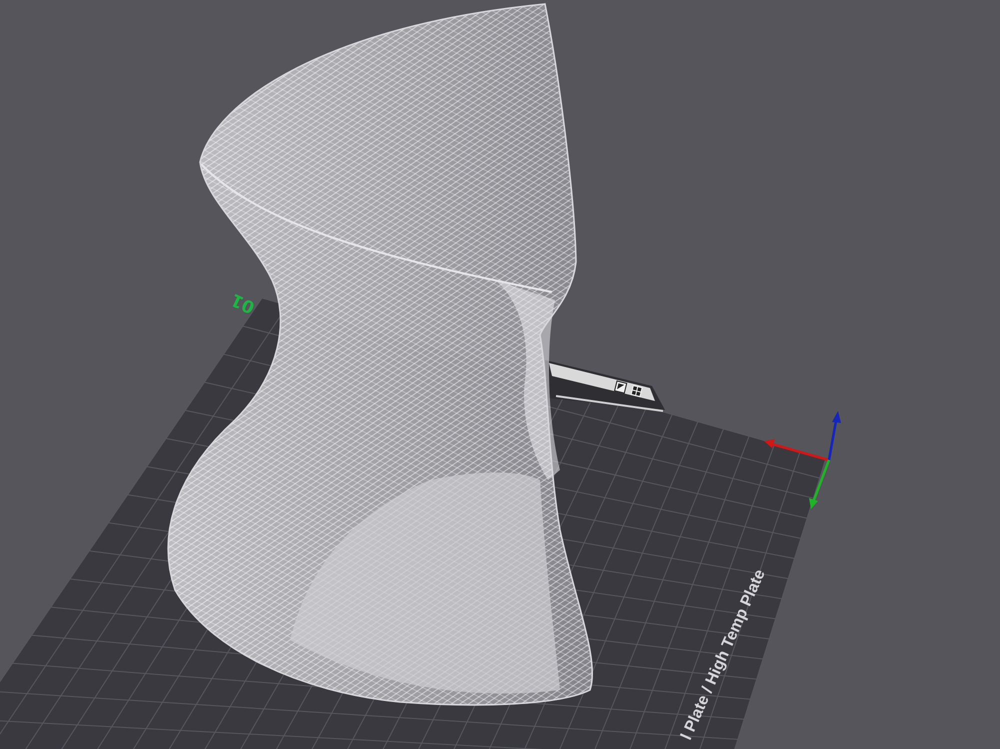 Image resolution: width=1000 pixels, height=749 pixels. I want to click on x-axis-arrow, so click(797, 450).